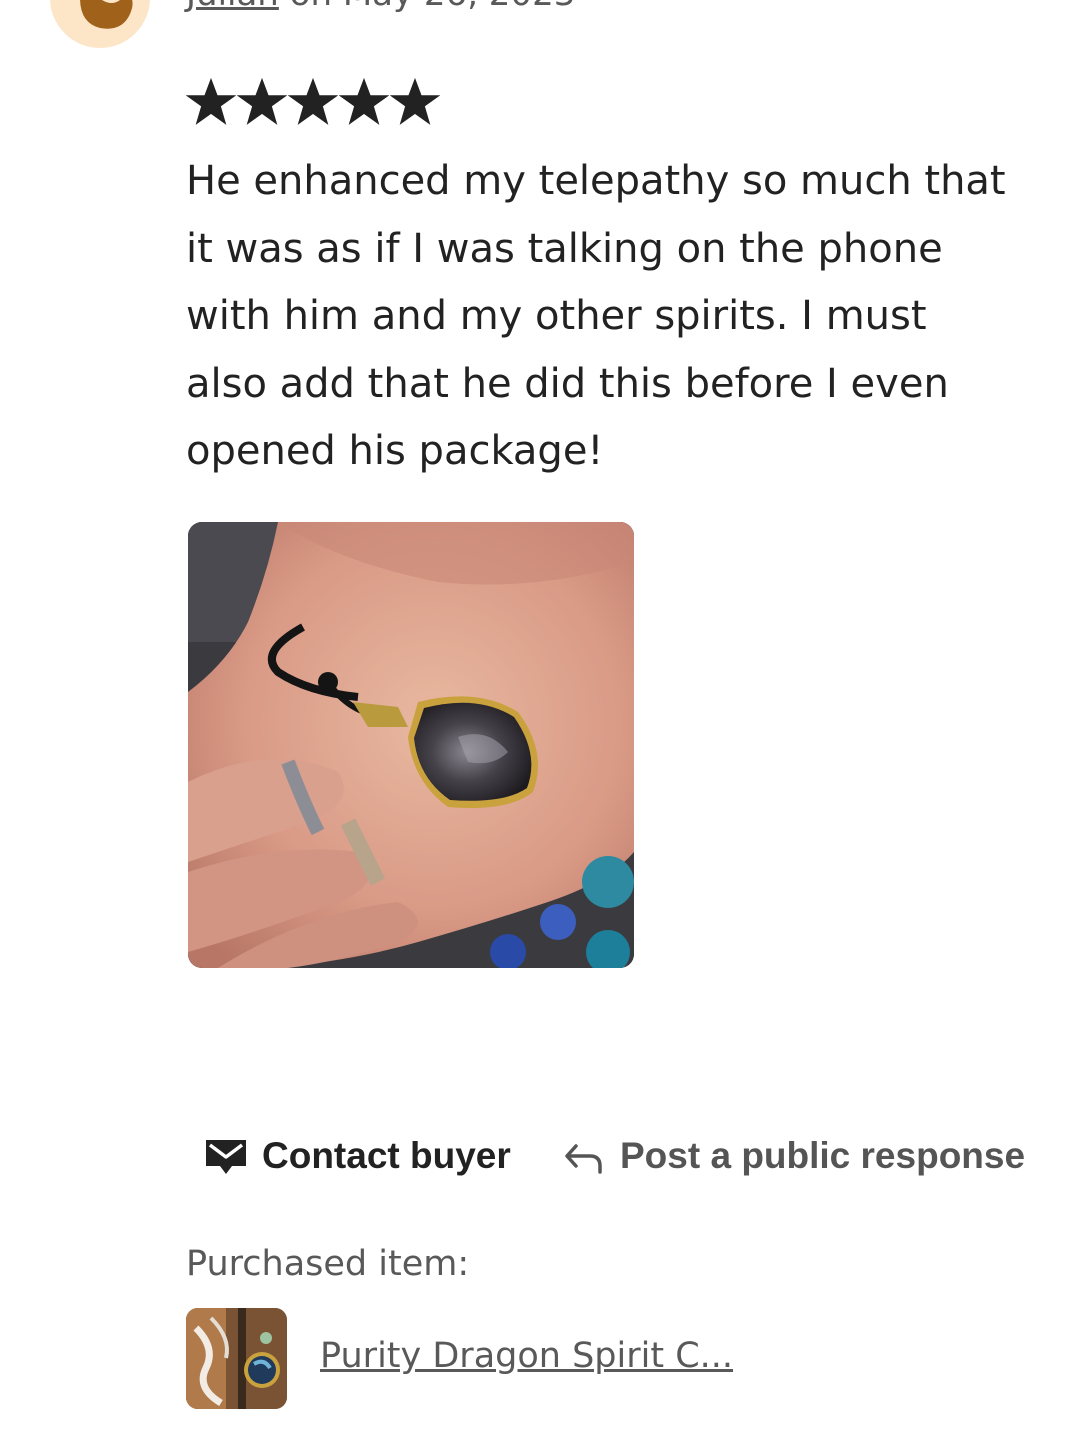  What do you see at coordinates (106, 14) in the screenshot?
I see `avatar-figure-icon` at bounding box center [106, 14].